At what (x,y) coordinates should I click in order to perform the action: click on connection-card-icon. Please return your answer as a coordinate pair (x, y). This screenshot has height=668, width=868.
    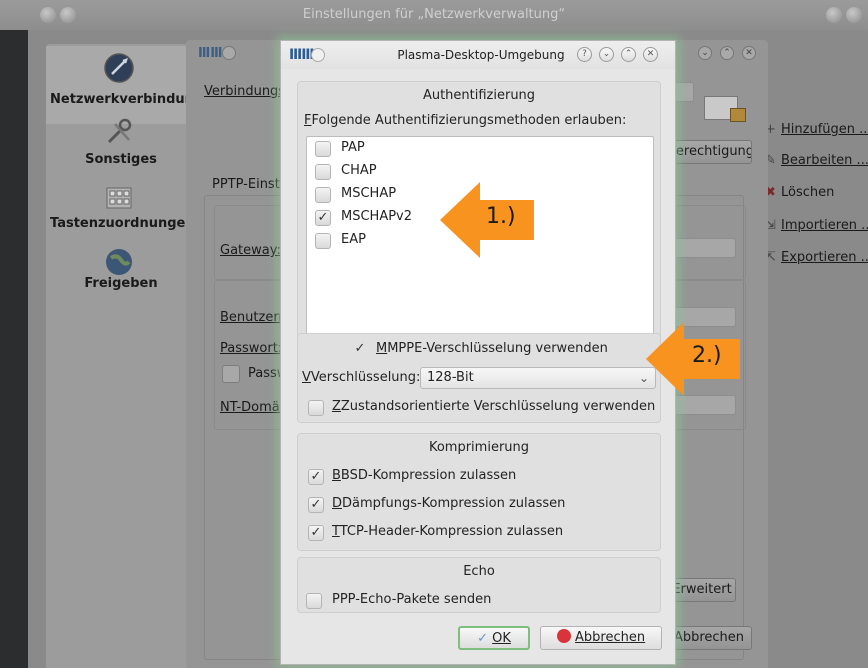
    Looking at the image, I should click on (727, 108).